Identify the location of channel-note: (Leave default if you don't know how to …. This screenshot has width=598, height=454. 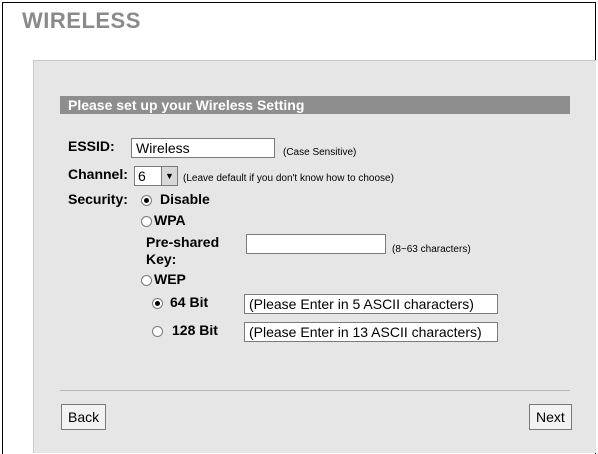
(288, 178).